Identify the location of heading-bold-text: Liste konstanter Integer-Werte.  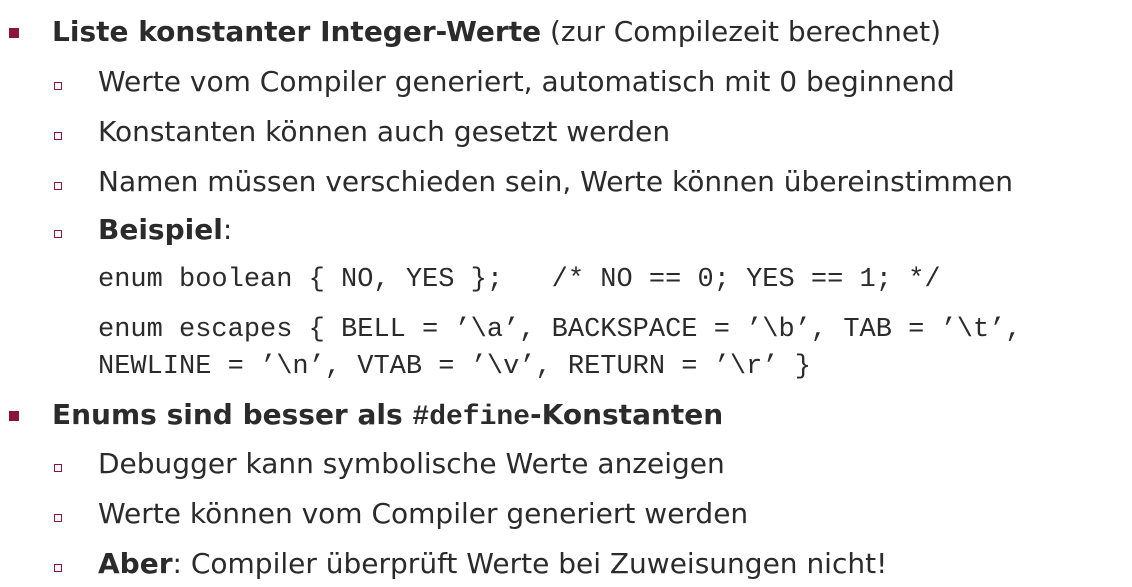
(297, 31).